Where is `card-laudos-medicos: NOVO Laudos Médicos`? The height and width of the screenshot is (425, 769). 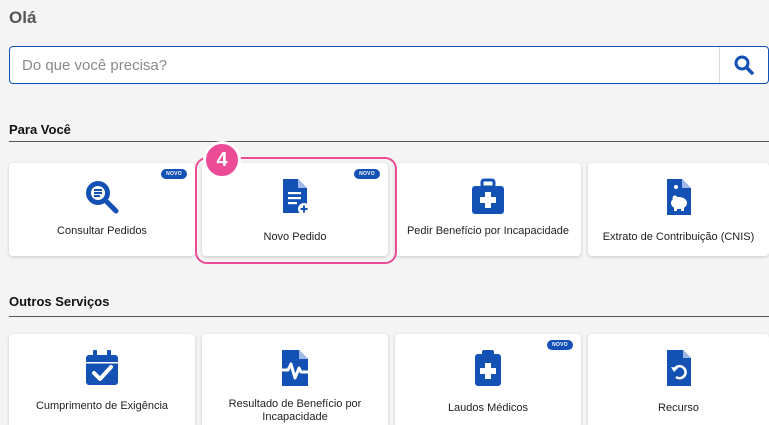
card-laudos-medicos: NOVO Laudos Médicos is located at coordinates (488, 379).